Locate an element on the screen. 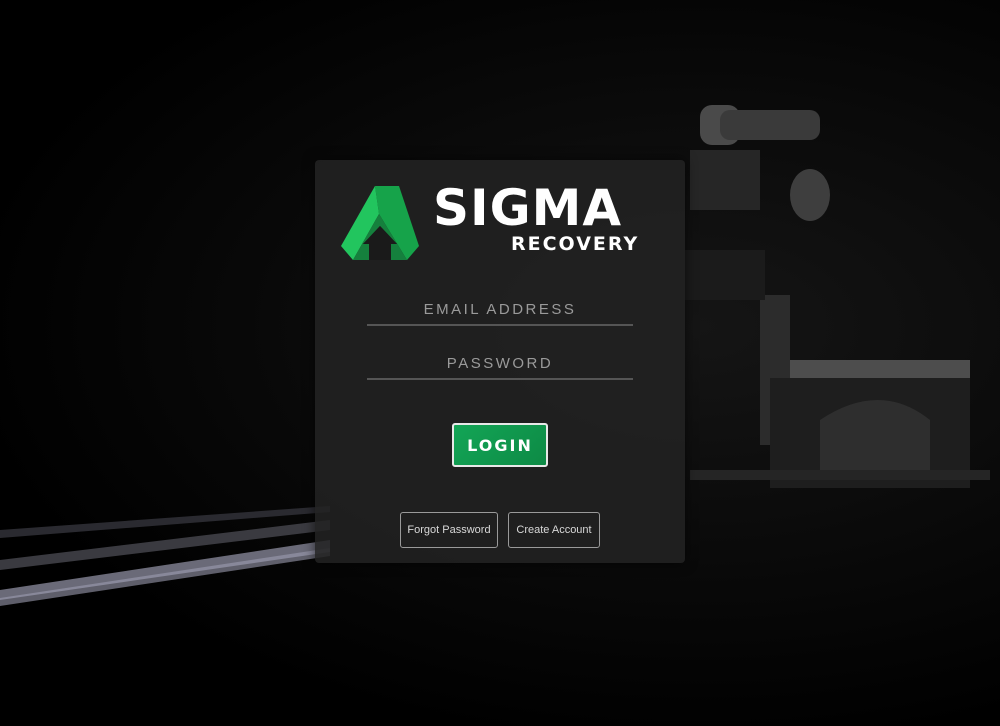 The image size is (1000, 726). email-field is located at coordinates (500, 310).